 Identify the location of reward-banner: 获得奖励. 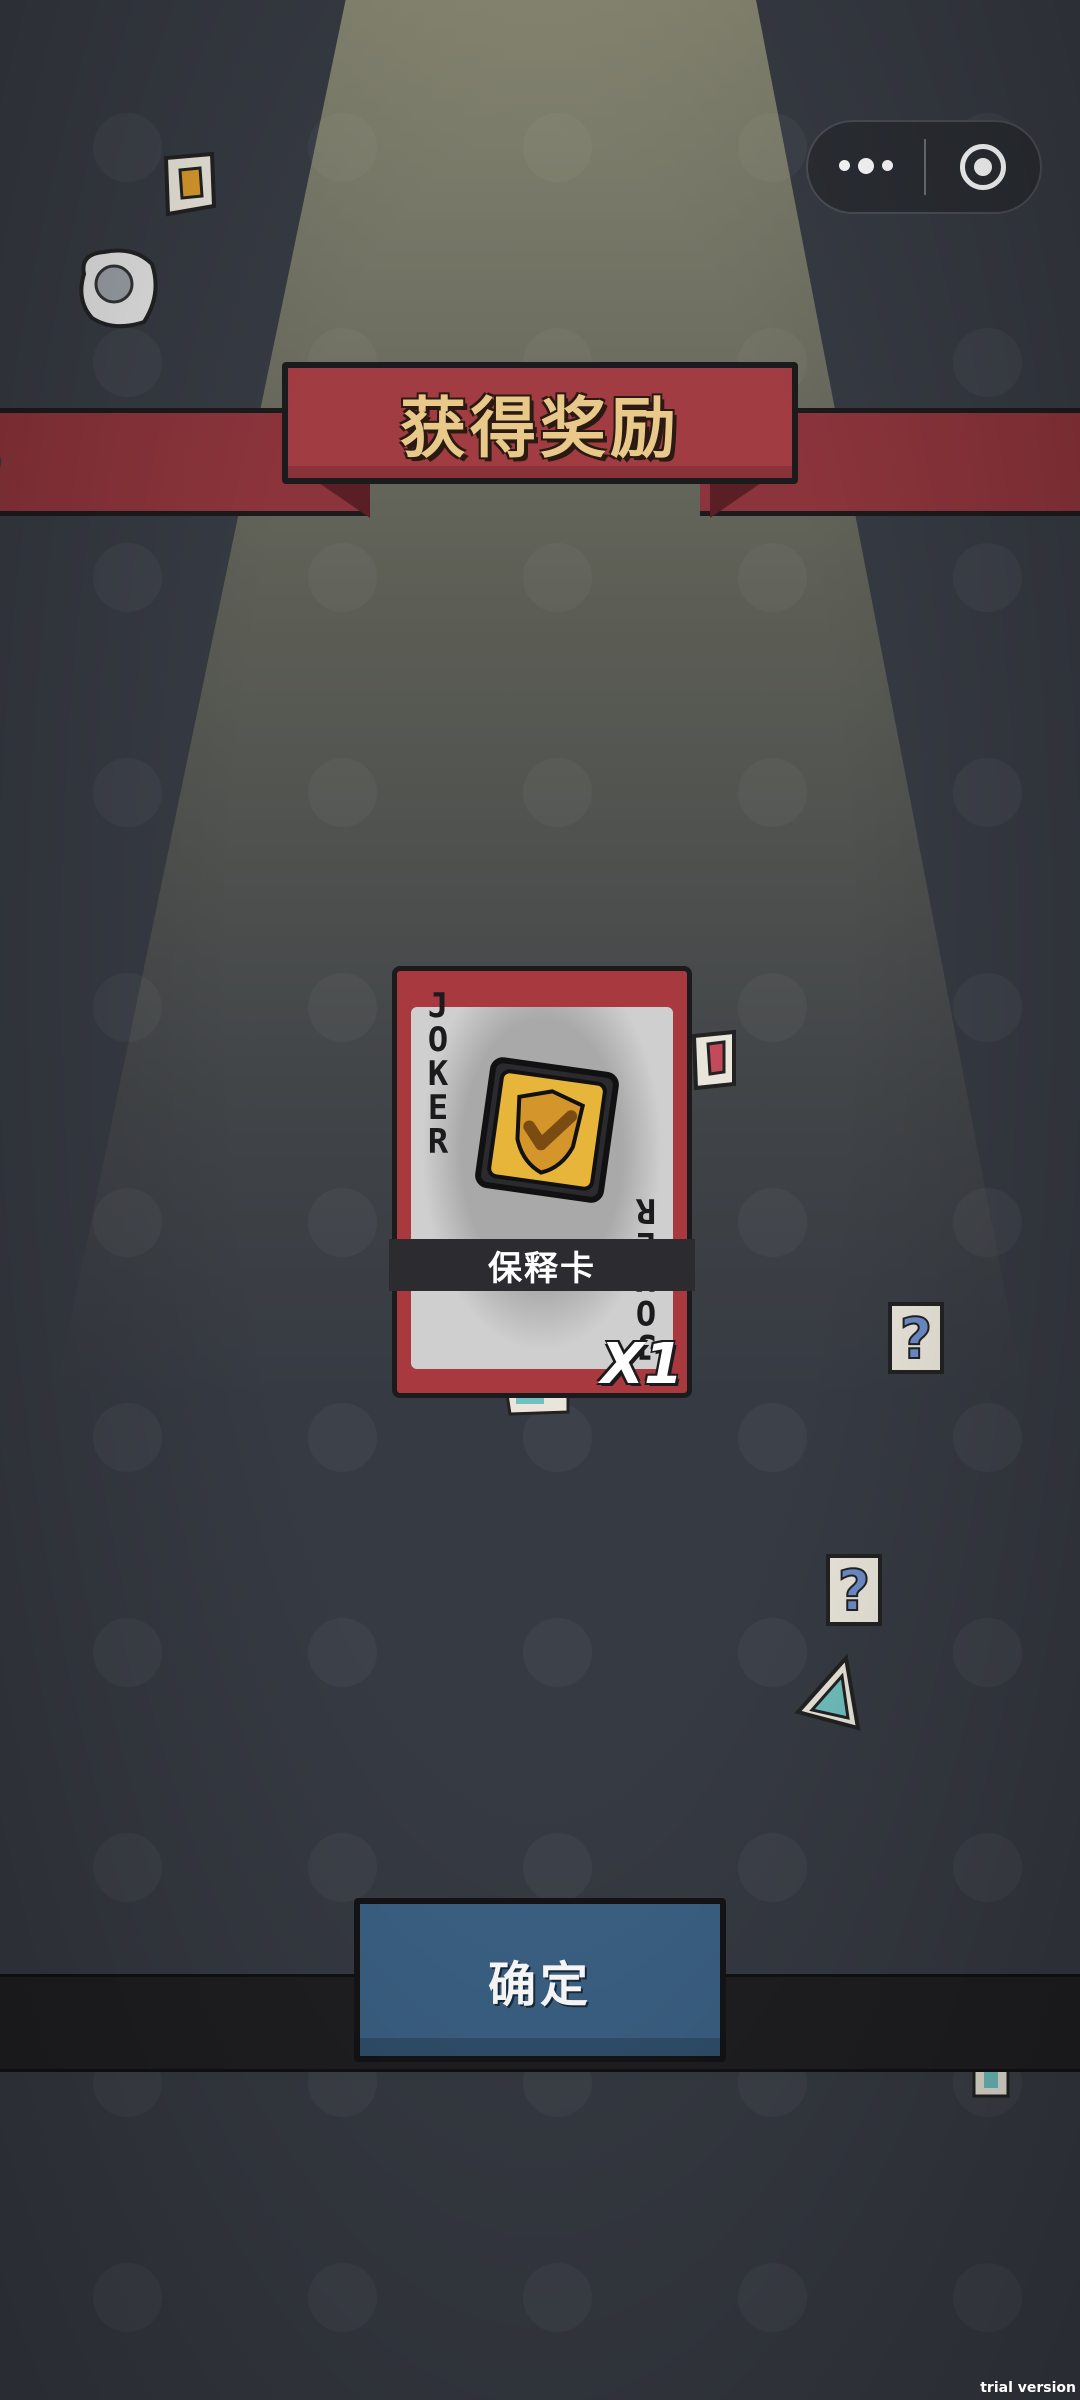
(540, 423).